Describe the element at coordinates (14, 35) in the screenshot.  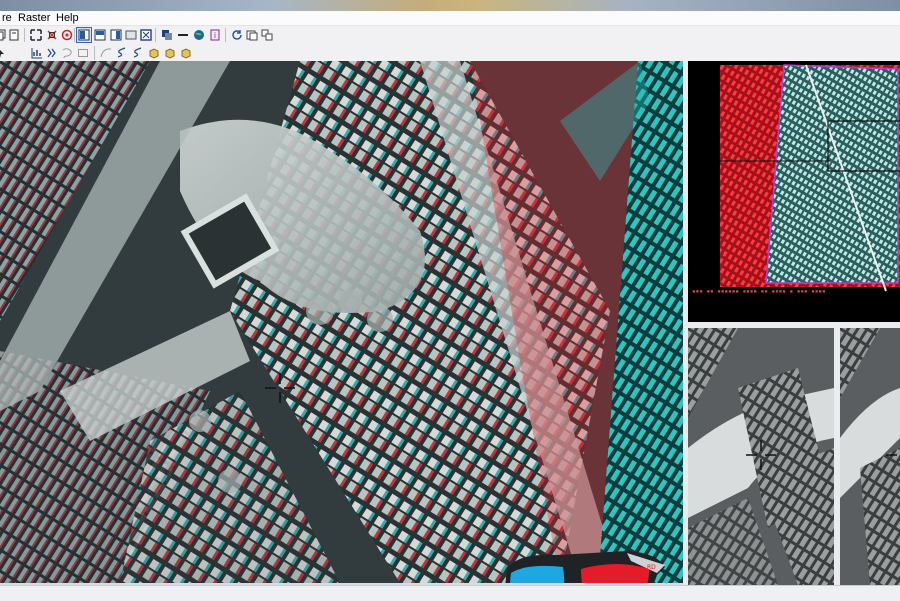
I see `page-icon` at that location.